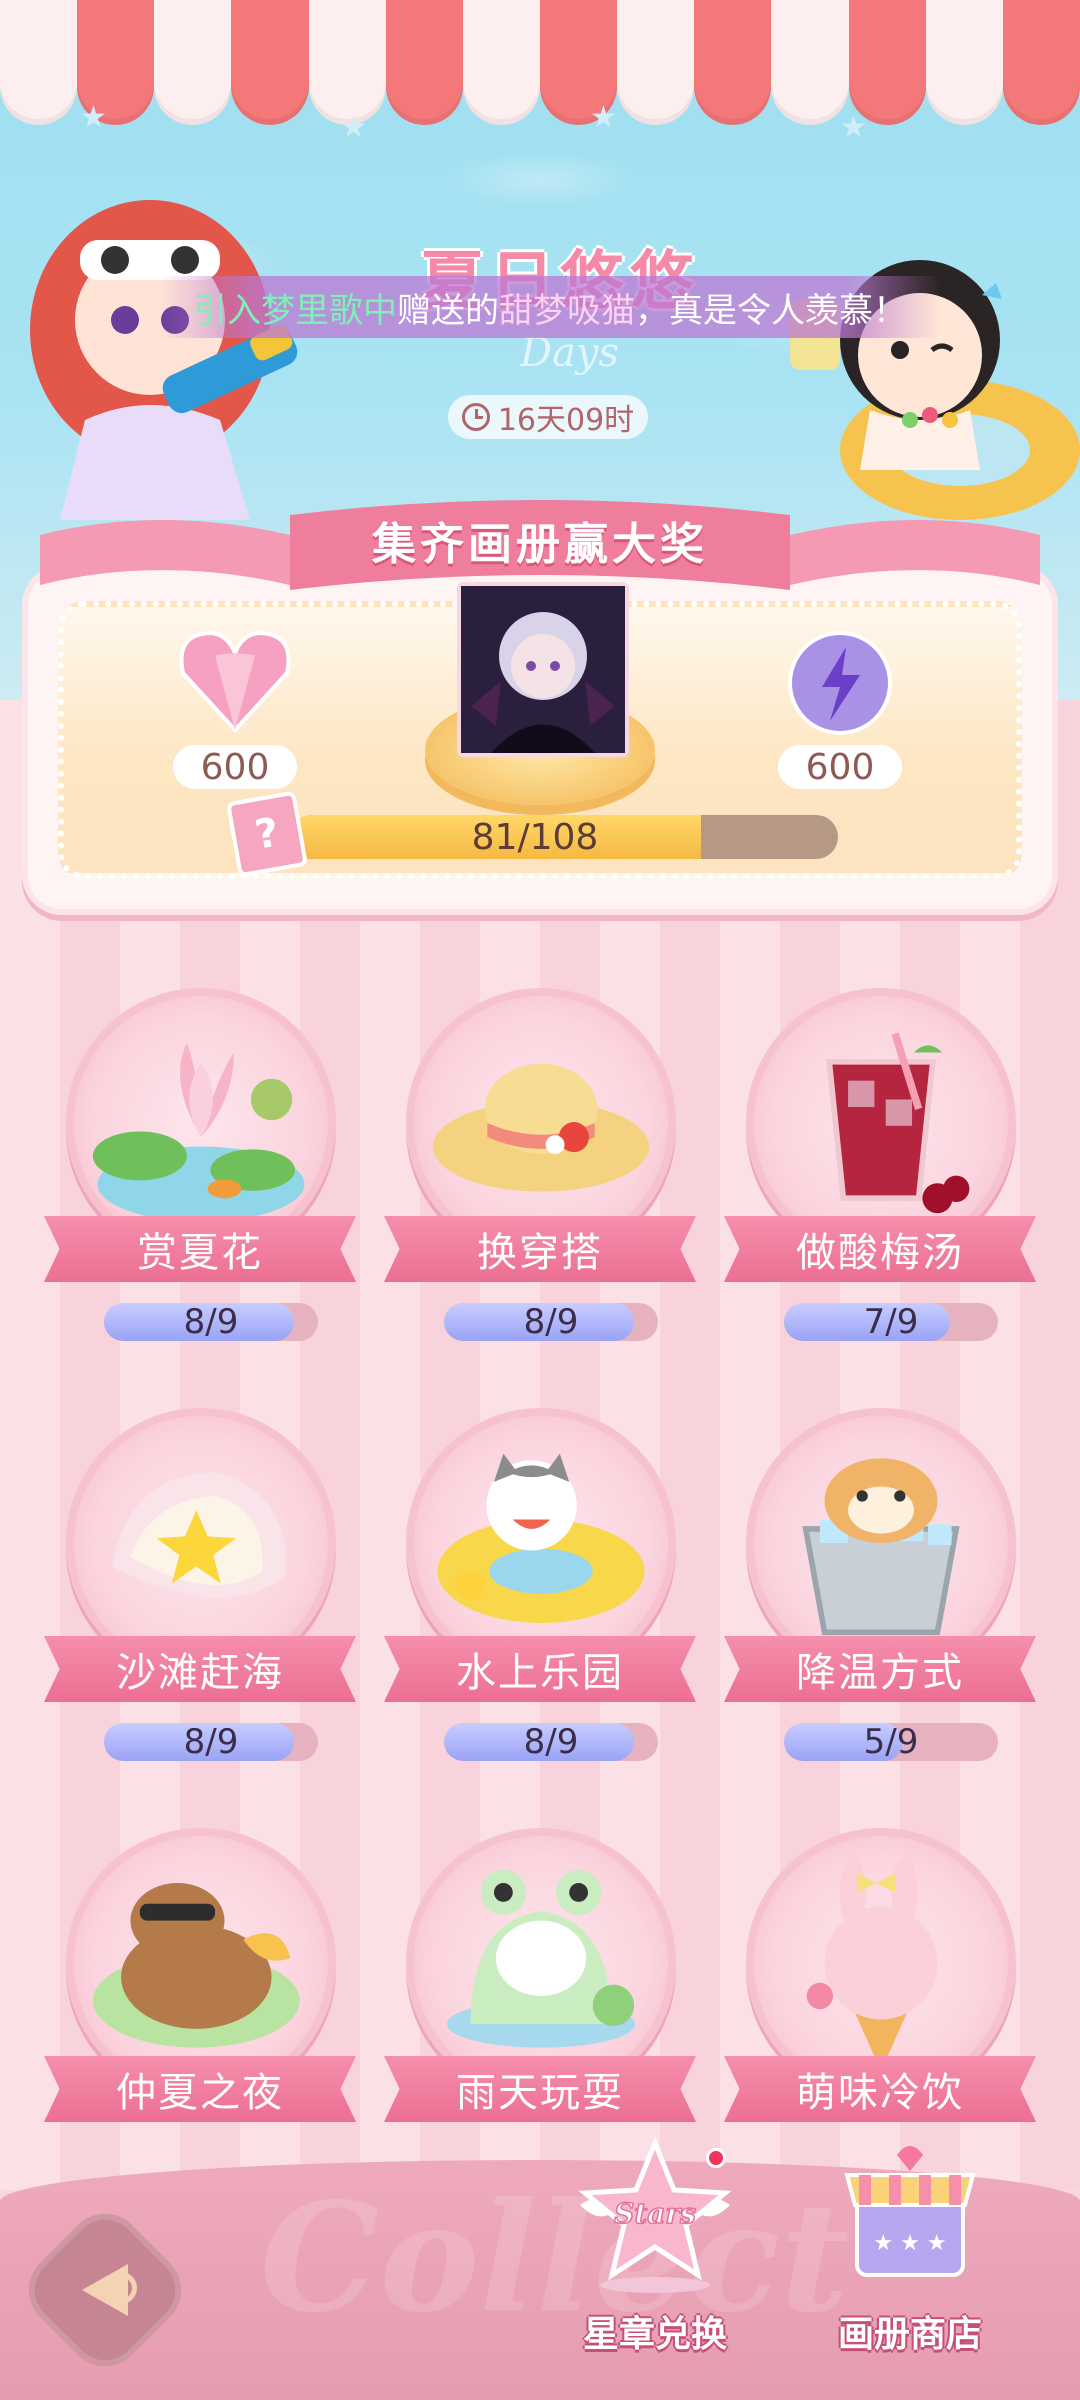 The width and height of the screenshot is (1080, 2400). I want to click on pink-heart-gem-icon, so click(235, 681).